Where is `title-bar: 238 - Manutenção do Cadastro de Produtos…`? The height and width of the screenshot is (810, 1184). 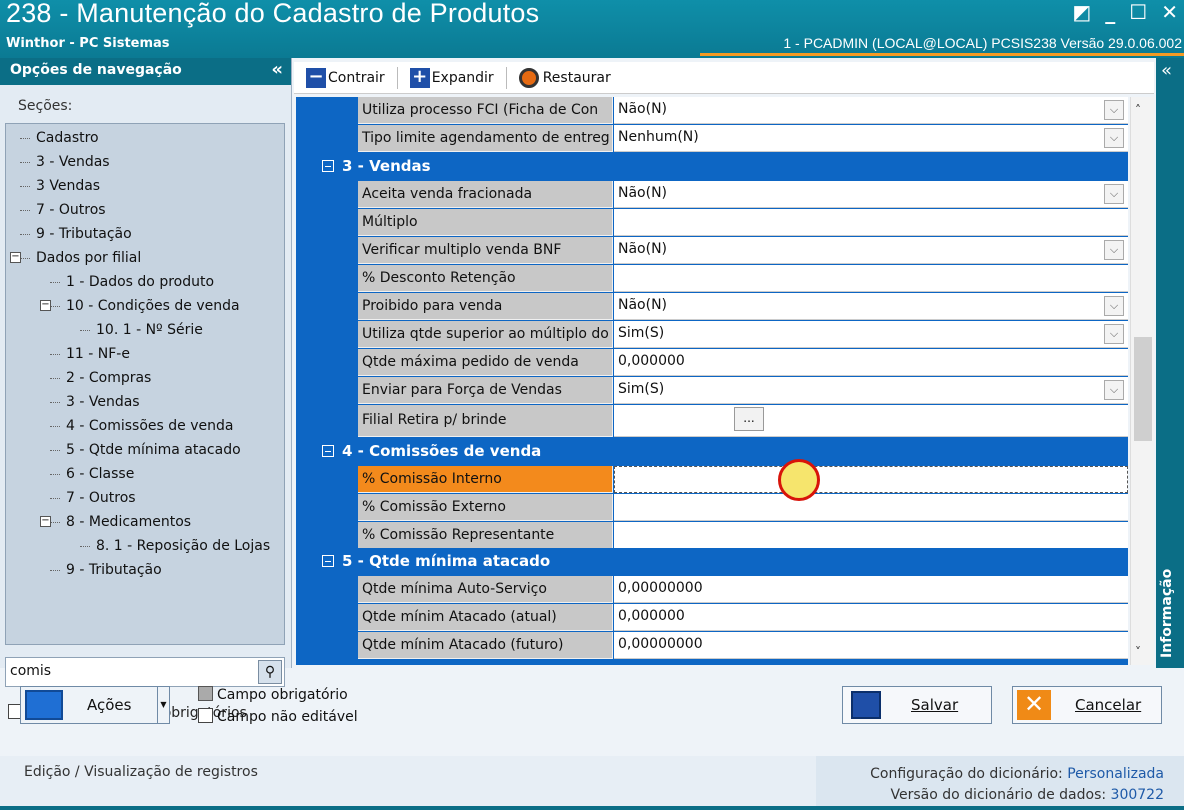
title-bar: 238 - Manutenção do Cadastro de Produtos… is located at coordinates (592, 29).